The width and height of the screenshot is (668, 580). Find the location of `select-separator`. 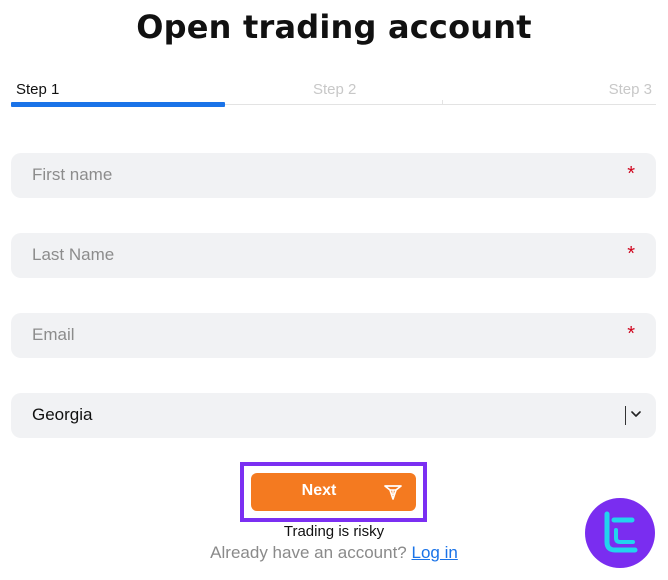

select-separator is located at coordinates (625, 415).